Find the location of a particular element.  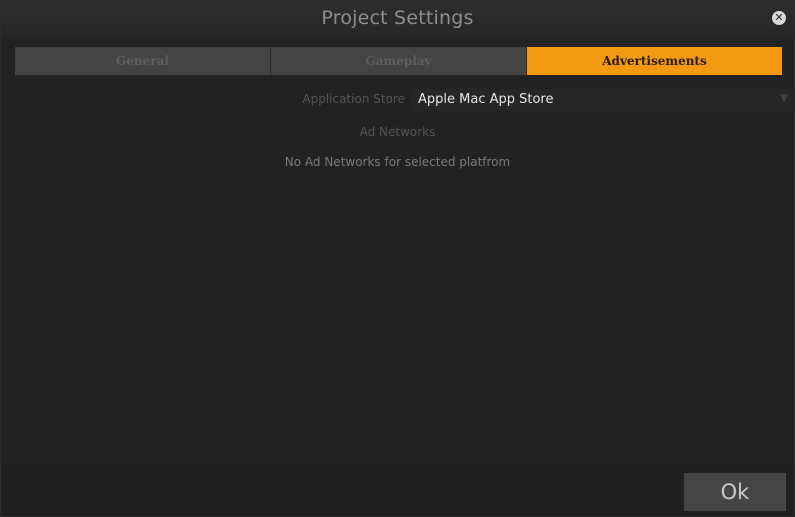

tab-general: General is located at coordinates (142, 61).